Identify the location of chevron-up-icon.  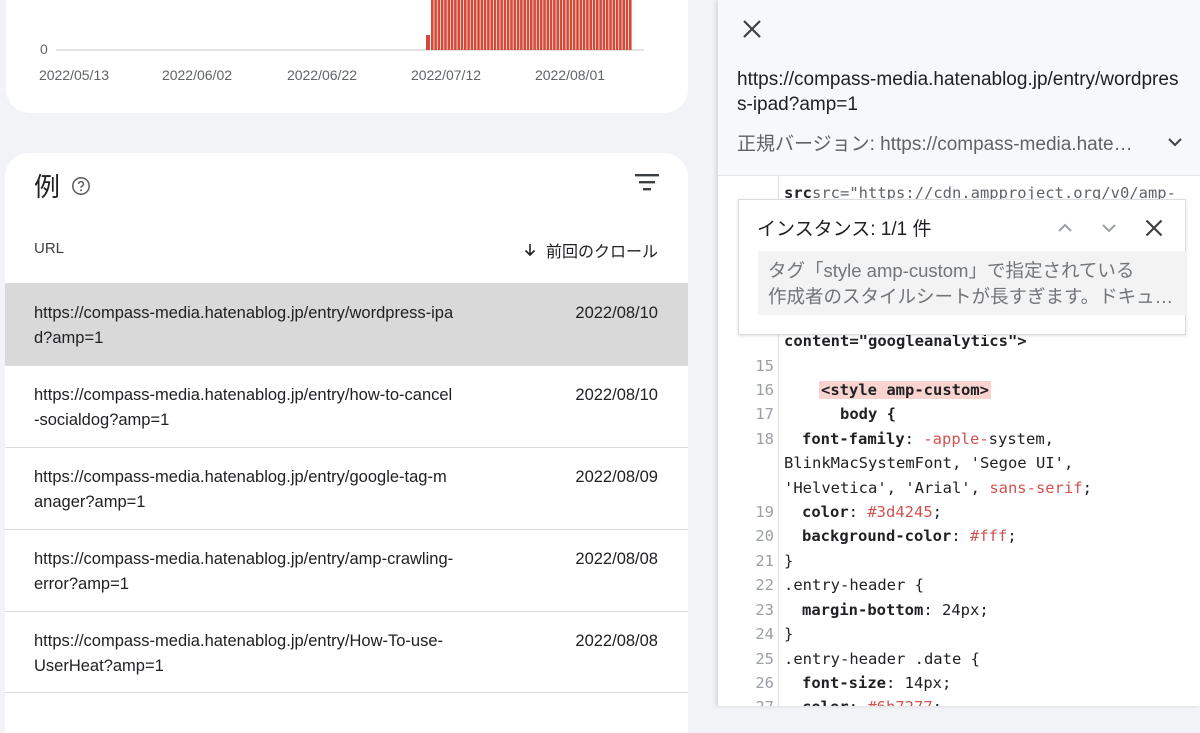
(1065, 228).